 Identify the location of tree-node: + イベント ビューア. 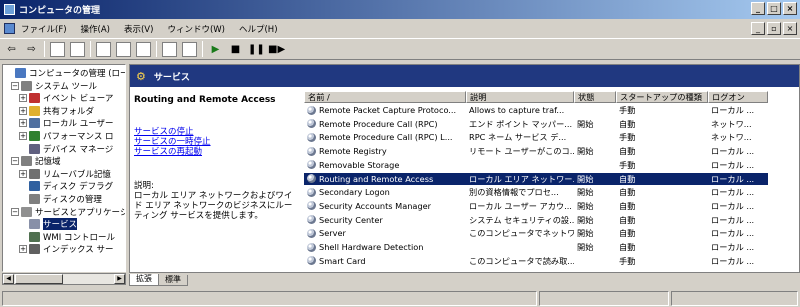
(66, 98).